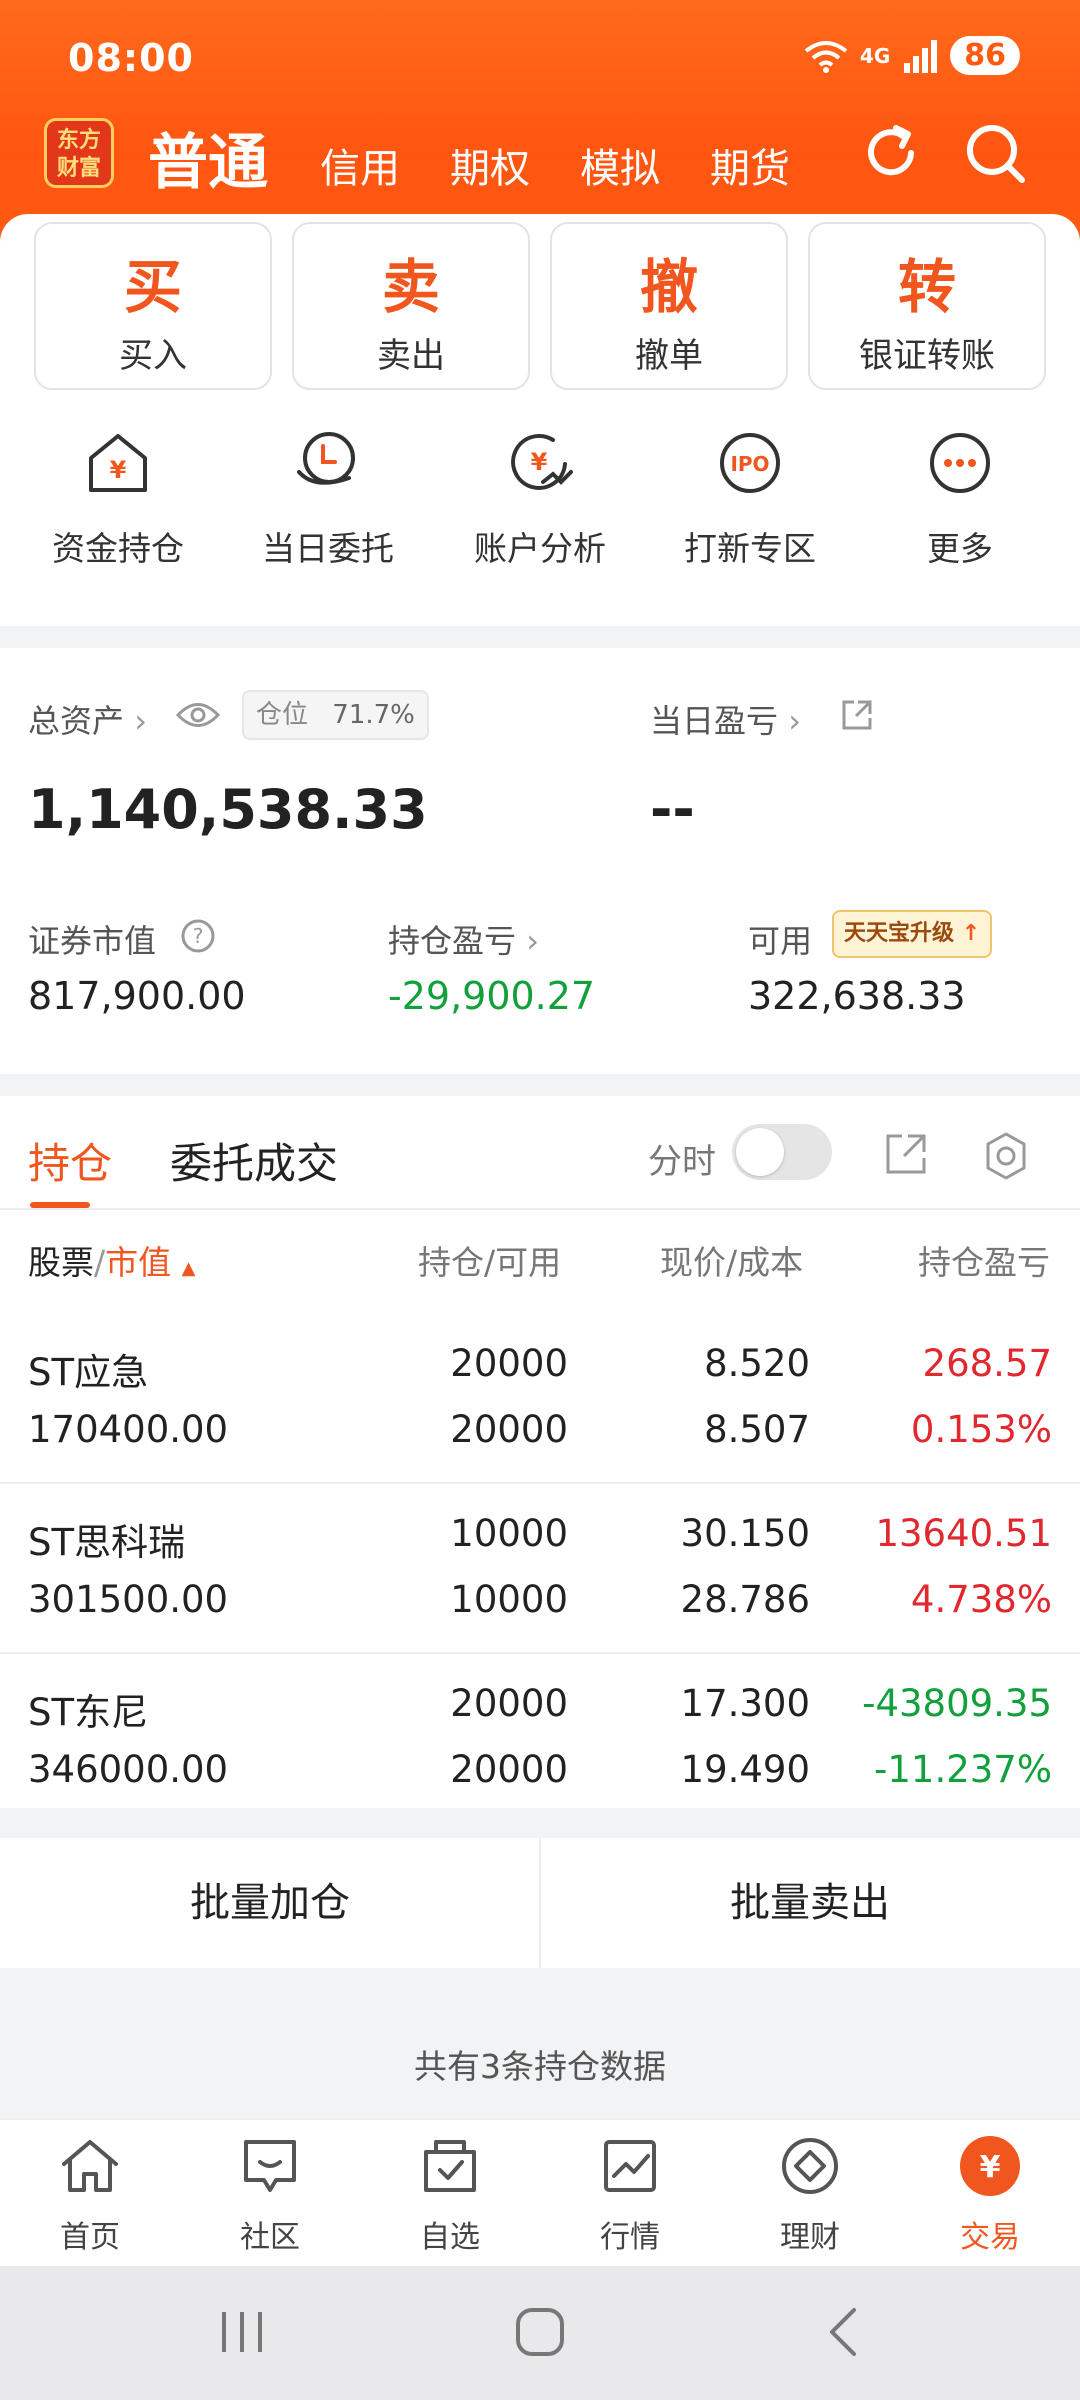 The width and height of the screenshot is (1080, 2400). Describe the element at coordinates (810, 1903) in the screenshot. I see `batch-sell-button: 批量卖出` at that location.